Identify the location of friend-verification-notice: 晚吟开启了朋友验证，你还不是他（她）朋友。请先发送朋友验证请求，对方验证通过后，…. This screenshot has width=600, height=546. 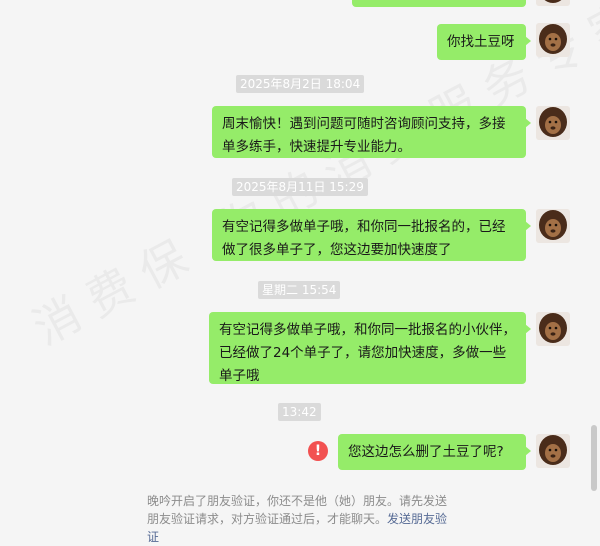
(302, 519).